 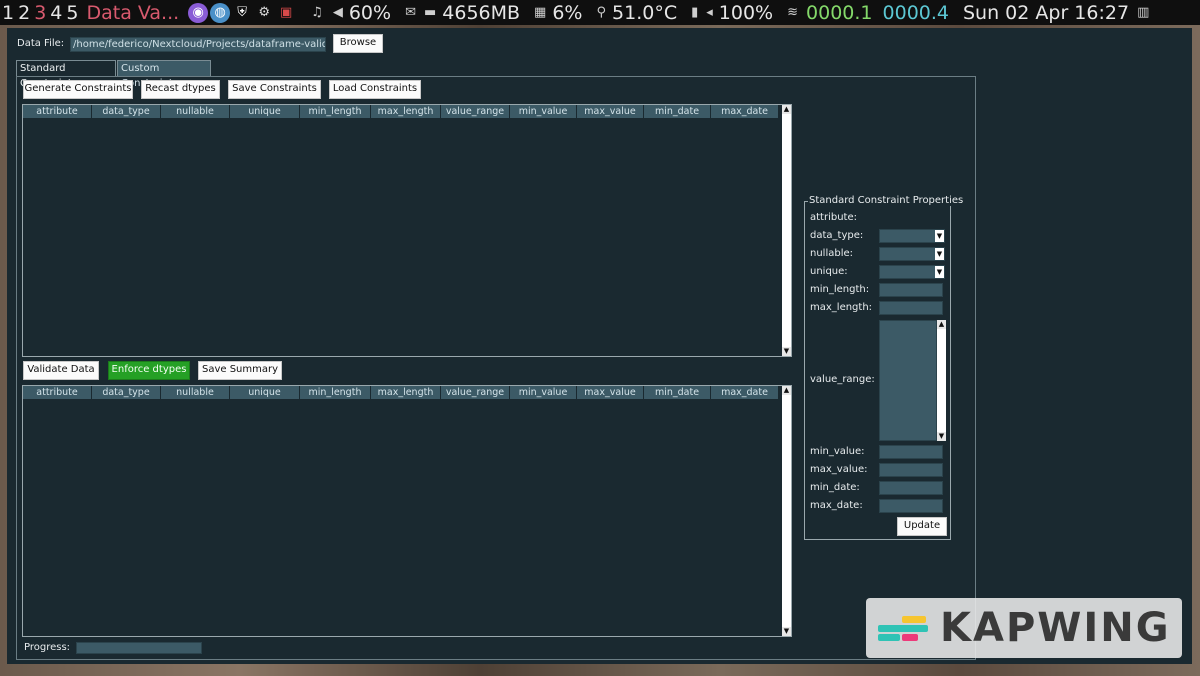 What do you see at coordinates (1143, 12) in the screenshot?
I see `layout-icon: ▥` at bounding box center [1143, 12].